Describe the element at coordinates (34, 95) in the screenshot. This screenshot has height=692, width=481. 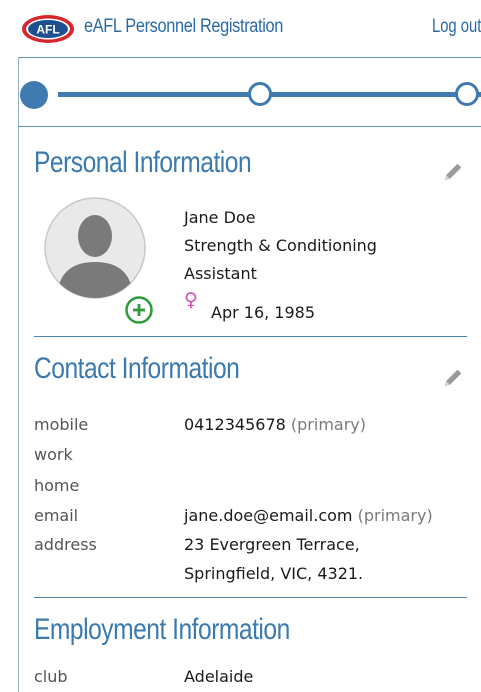
I see `step-1-indicator` at that location.